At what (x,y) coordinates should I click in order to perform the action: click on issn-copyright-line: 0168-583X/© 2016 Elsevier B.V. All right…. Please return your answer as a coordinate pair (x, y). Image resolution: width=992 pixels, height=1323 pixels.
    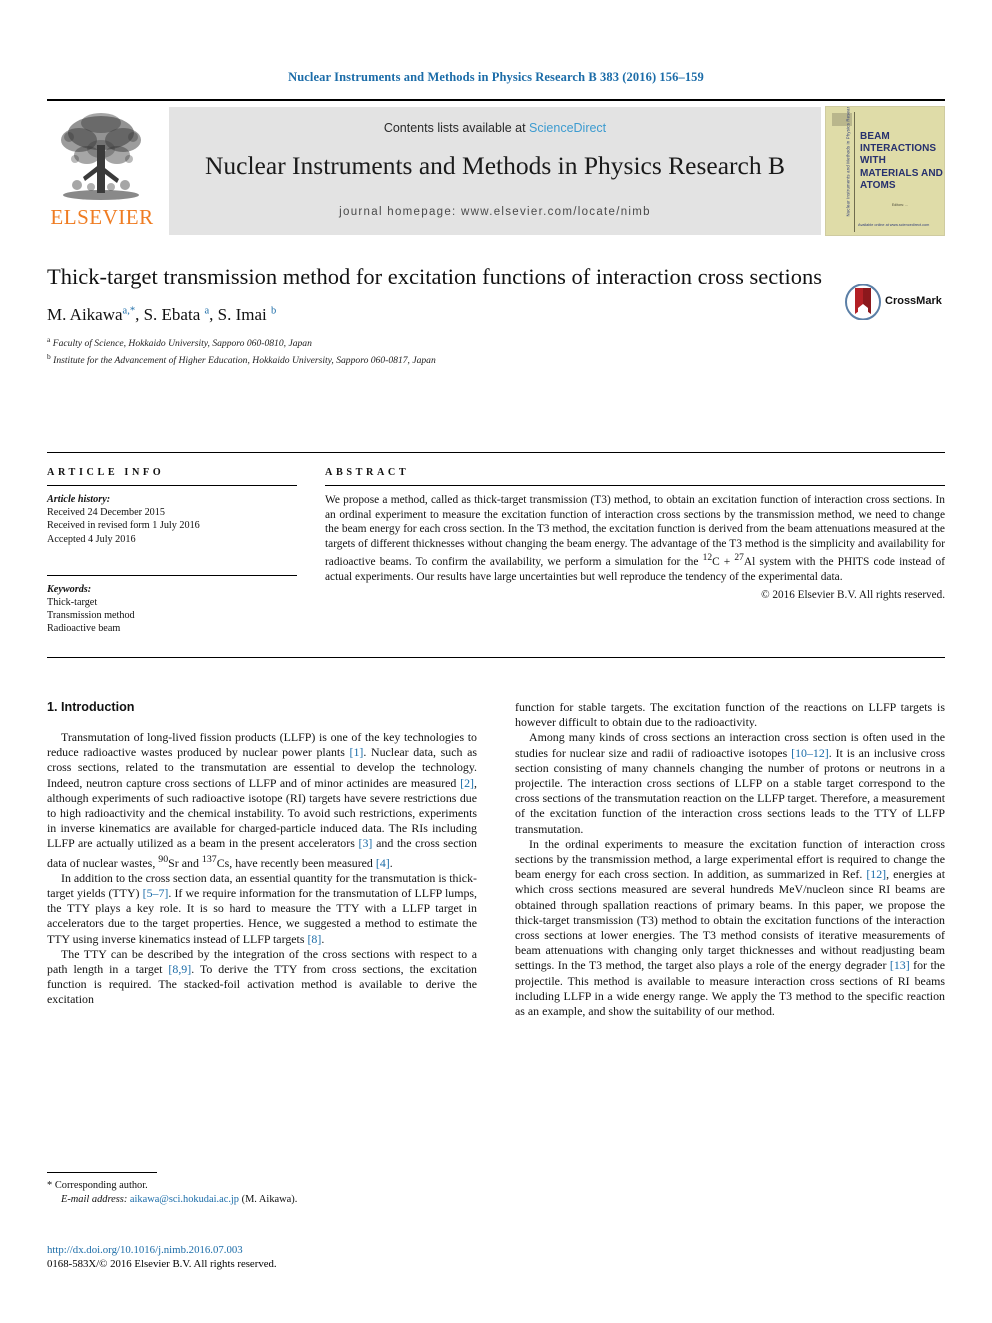
    Looking at the image, I should click on (162, 1264).